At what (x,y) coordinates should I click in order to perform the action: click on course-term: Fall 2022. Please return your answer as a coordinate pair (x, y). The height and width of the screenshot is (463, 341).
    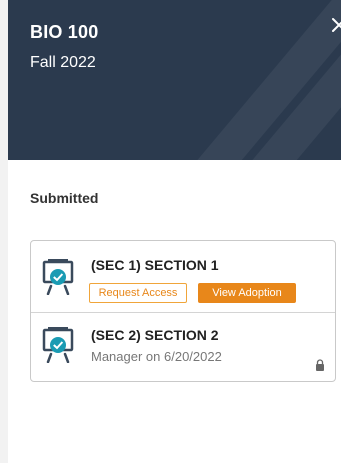
    Looking at the image, I should click on (63, 62).